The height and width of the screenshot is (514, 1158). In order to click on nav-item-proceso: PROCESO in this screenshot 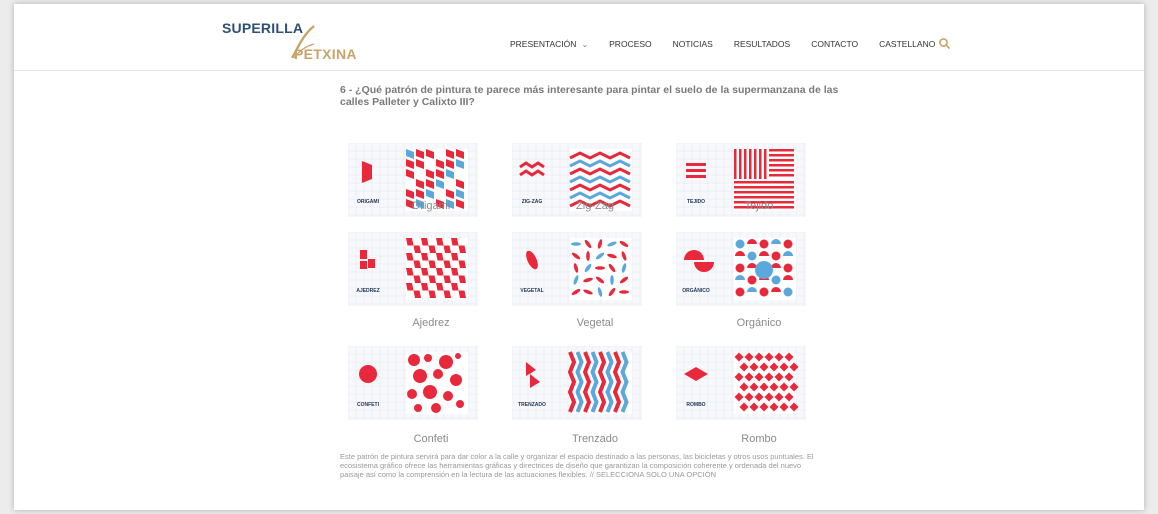, I will do `click(630, 44)`.